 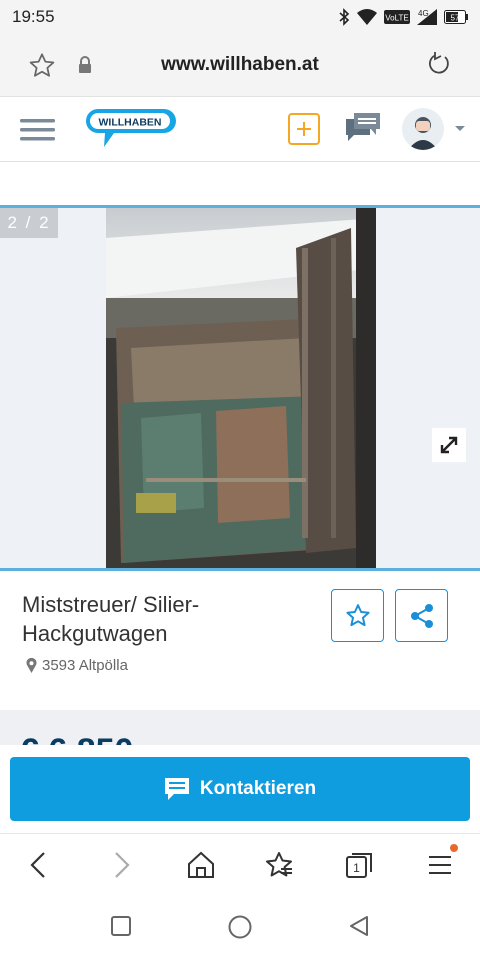 I want to click on price-section: € 6.850, so click(x=240, y=730).